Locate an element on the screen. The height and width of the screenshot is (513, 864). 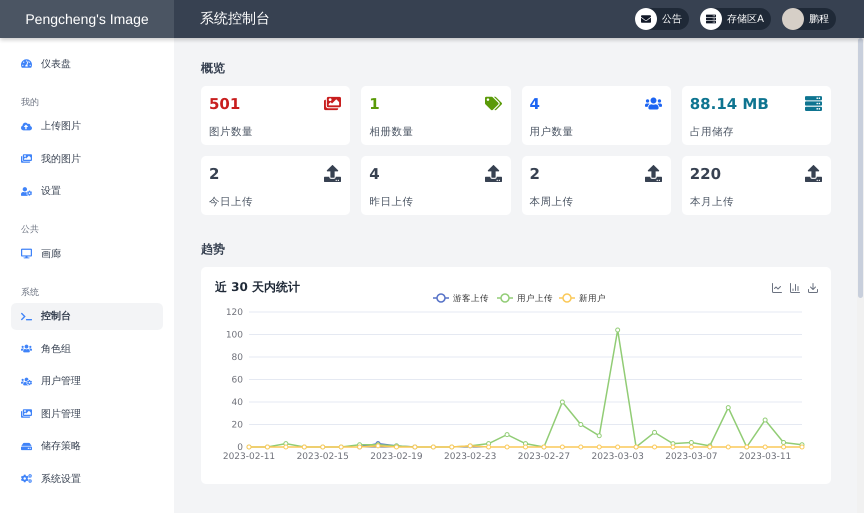
stat-label: 昨日上传 is located at coordinates (391, 202).